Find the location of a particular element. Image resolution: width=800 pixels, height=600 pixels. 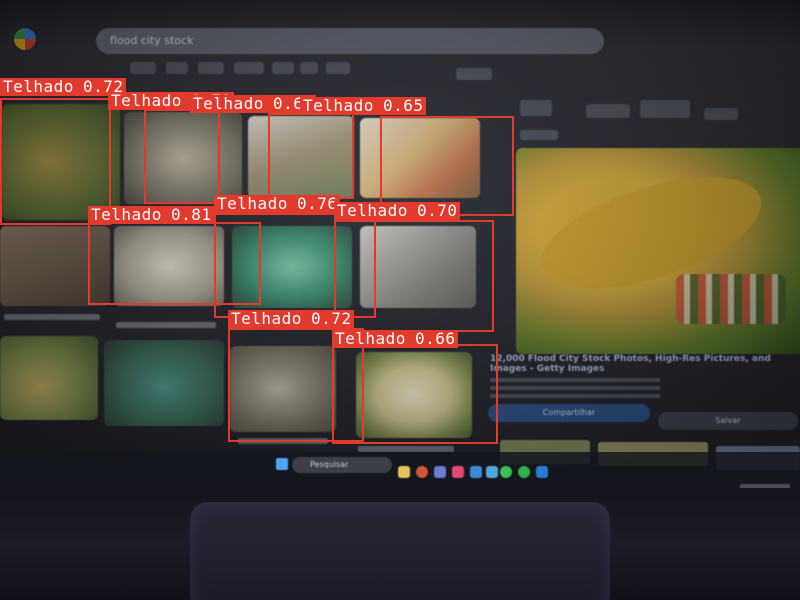

detection-confidence: 0.81 is located at coordinates (191, 214).